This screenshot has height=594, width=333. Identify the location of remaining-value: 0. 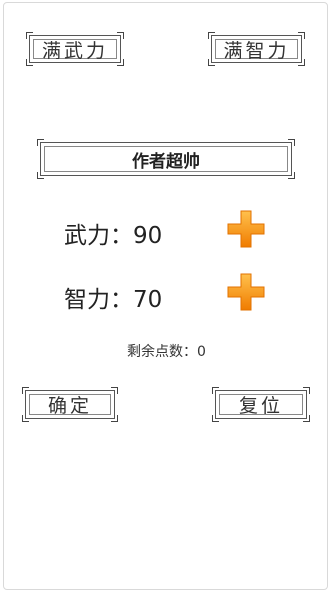
(201, 352).